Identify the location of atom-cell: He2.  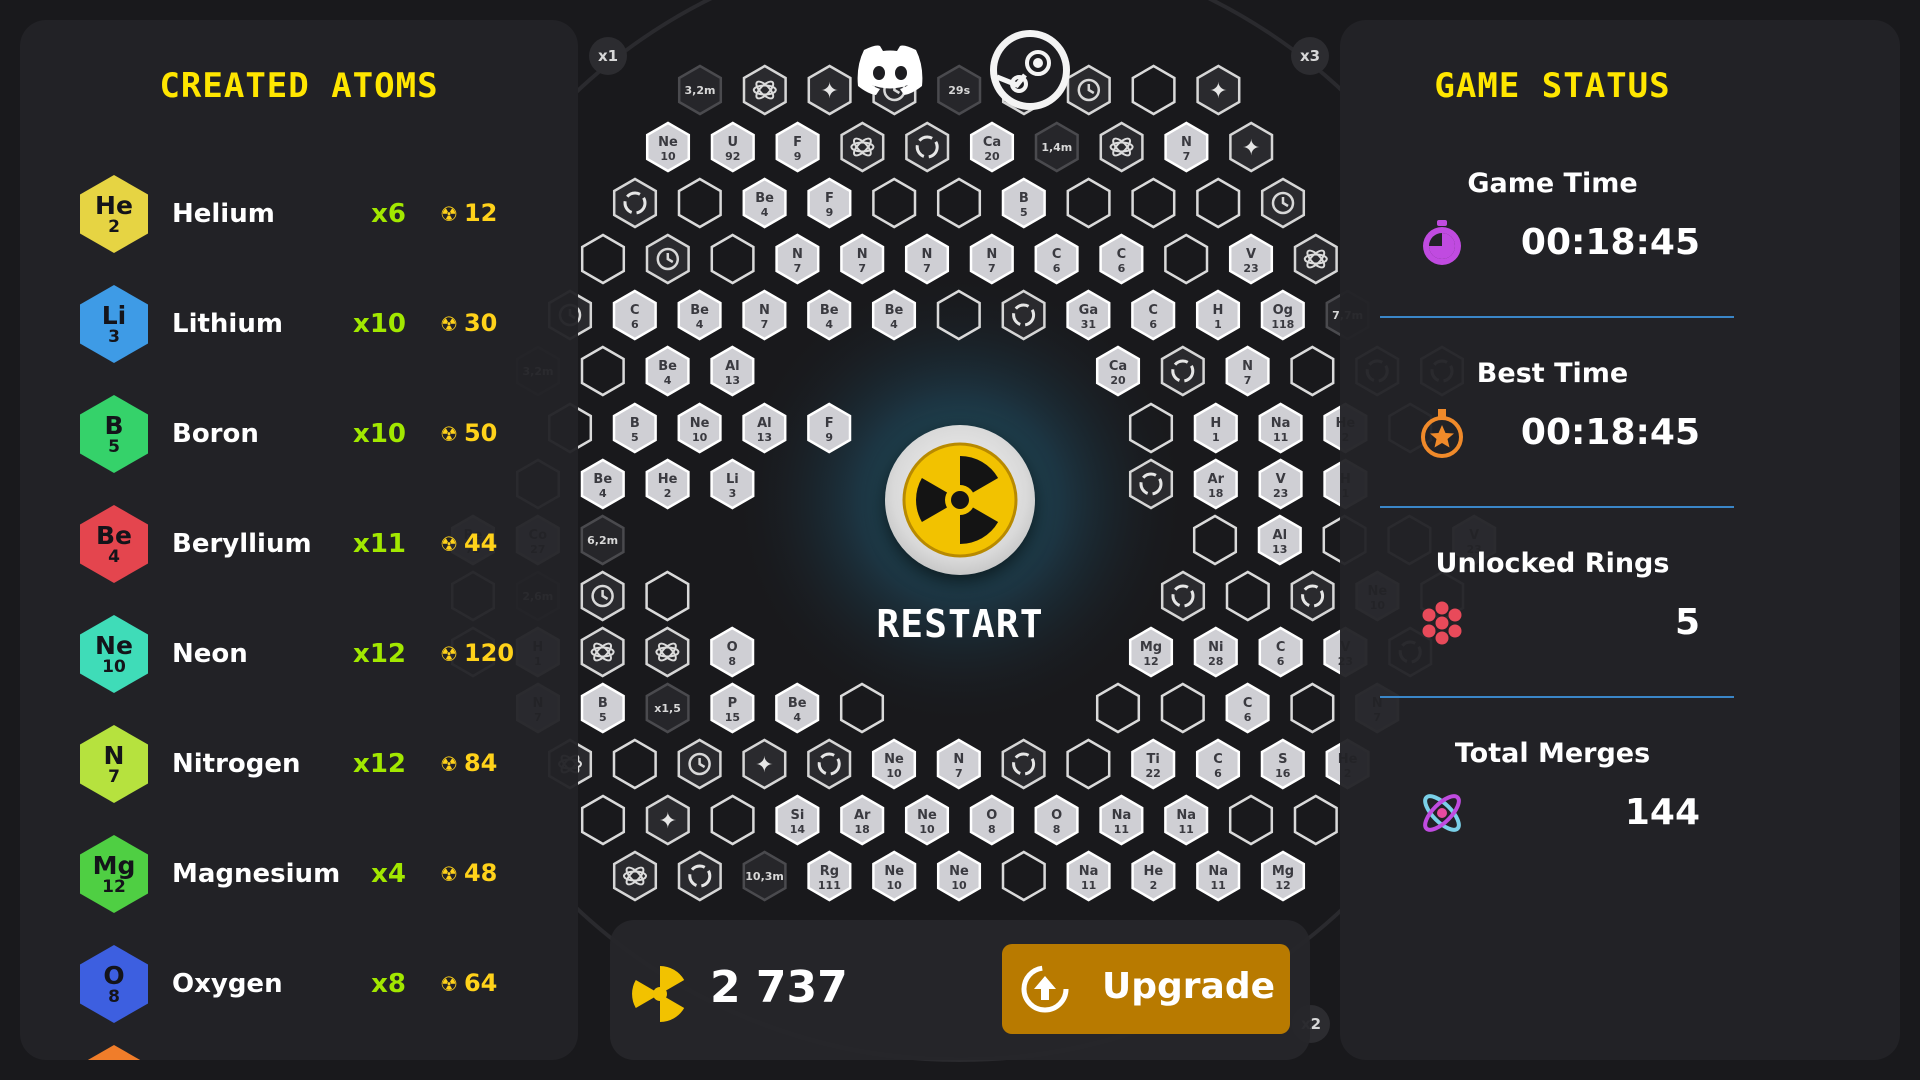
(667, 484).